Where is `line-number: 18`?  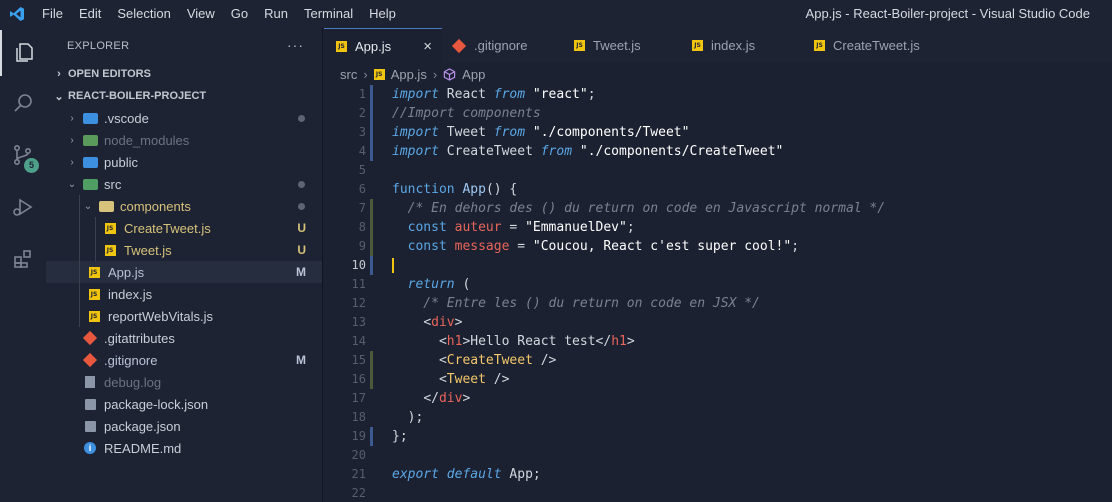 line-number: 18 is located at coordinates (358, 417).